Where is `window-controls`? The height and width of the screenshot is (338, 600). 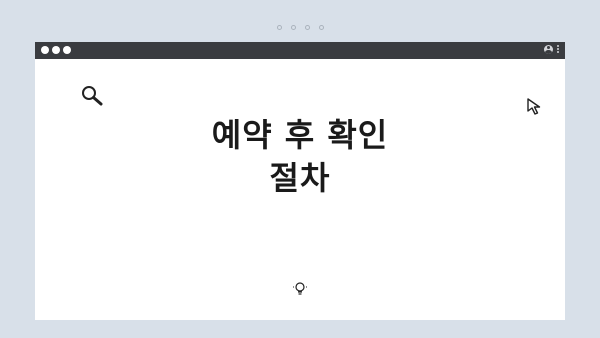 window-controls is located at coordinates (56, 50).